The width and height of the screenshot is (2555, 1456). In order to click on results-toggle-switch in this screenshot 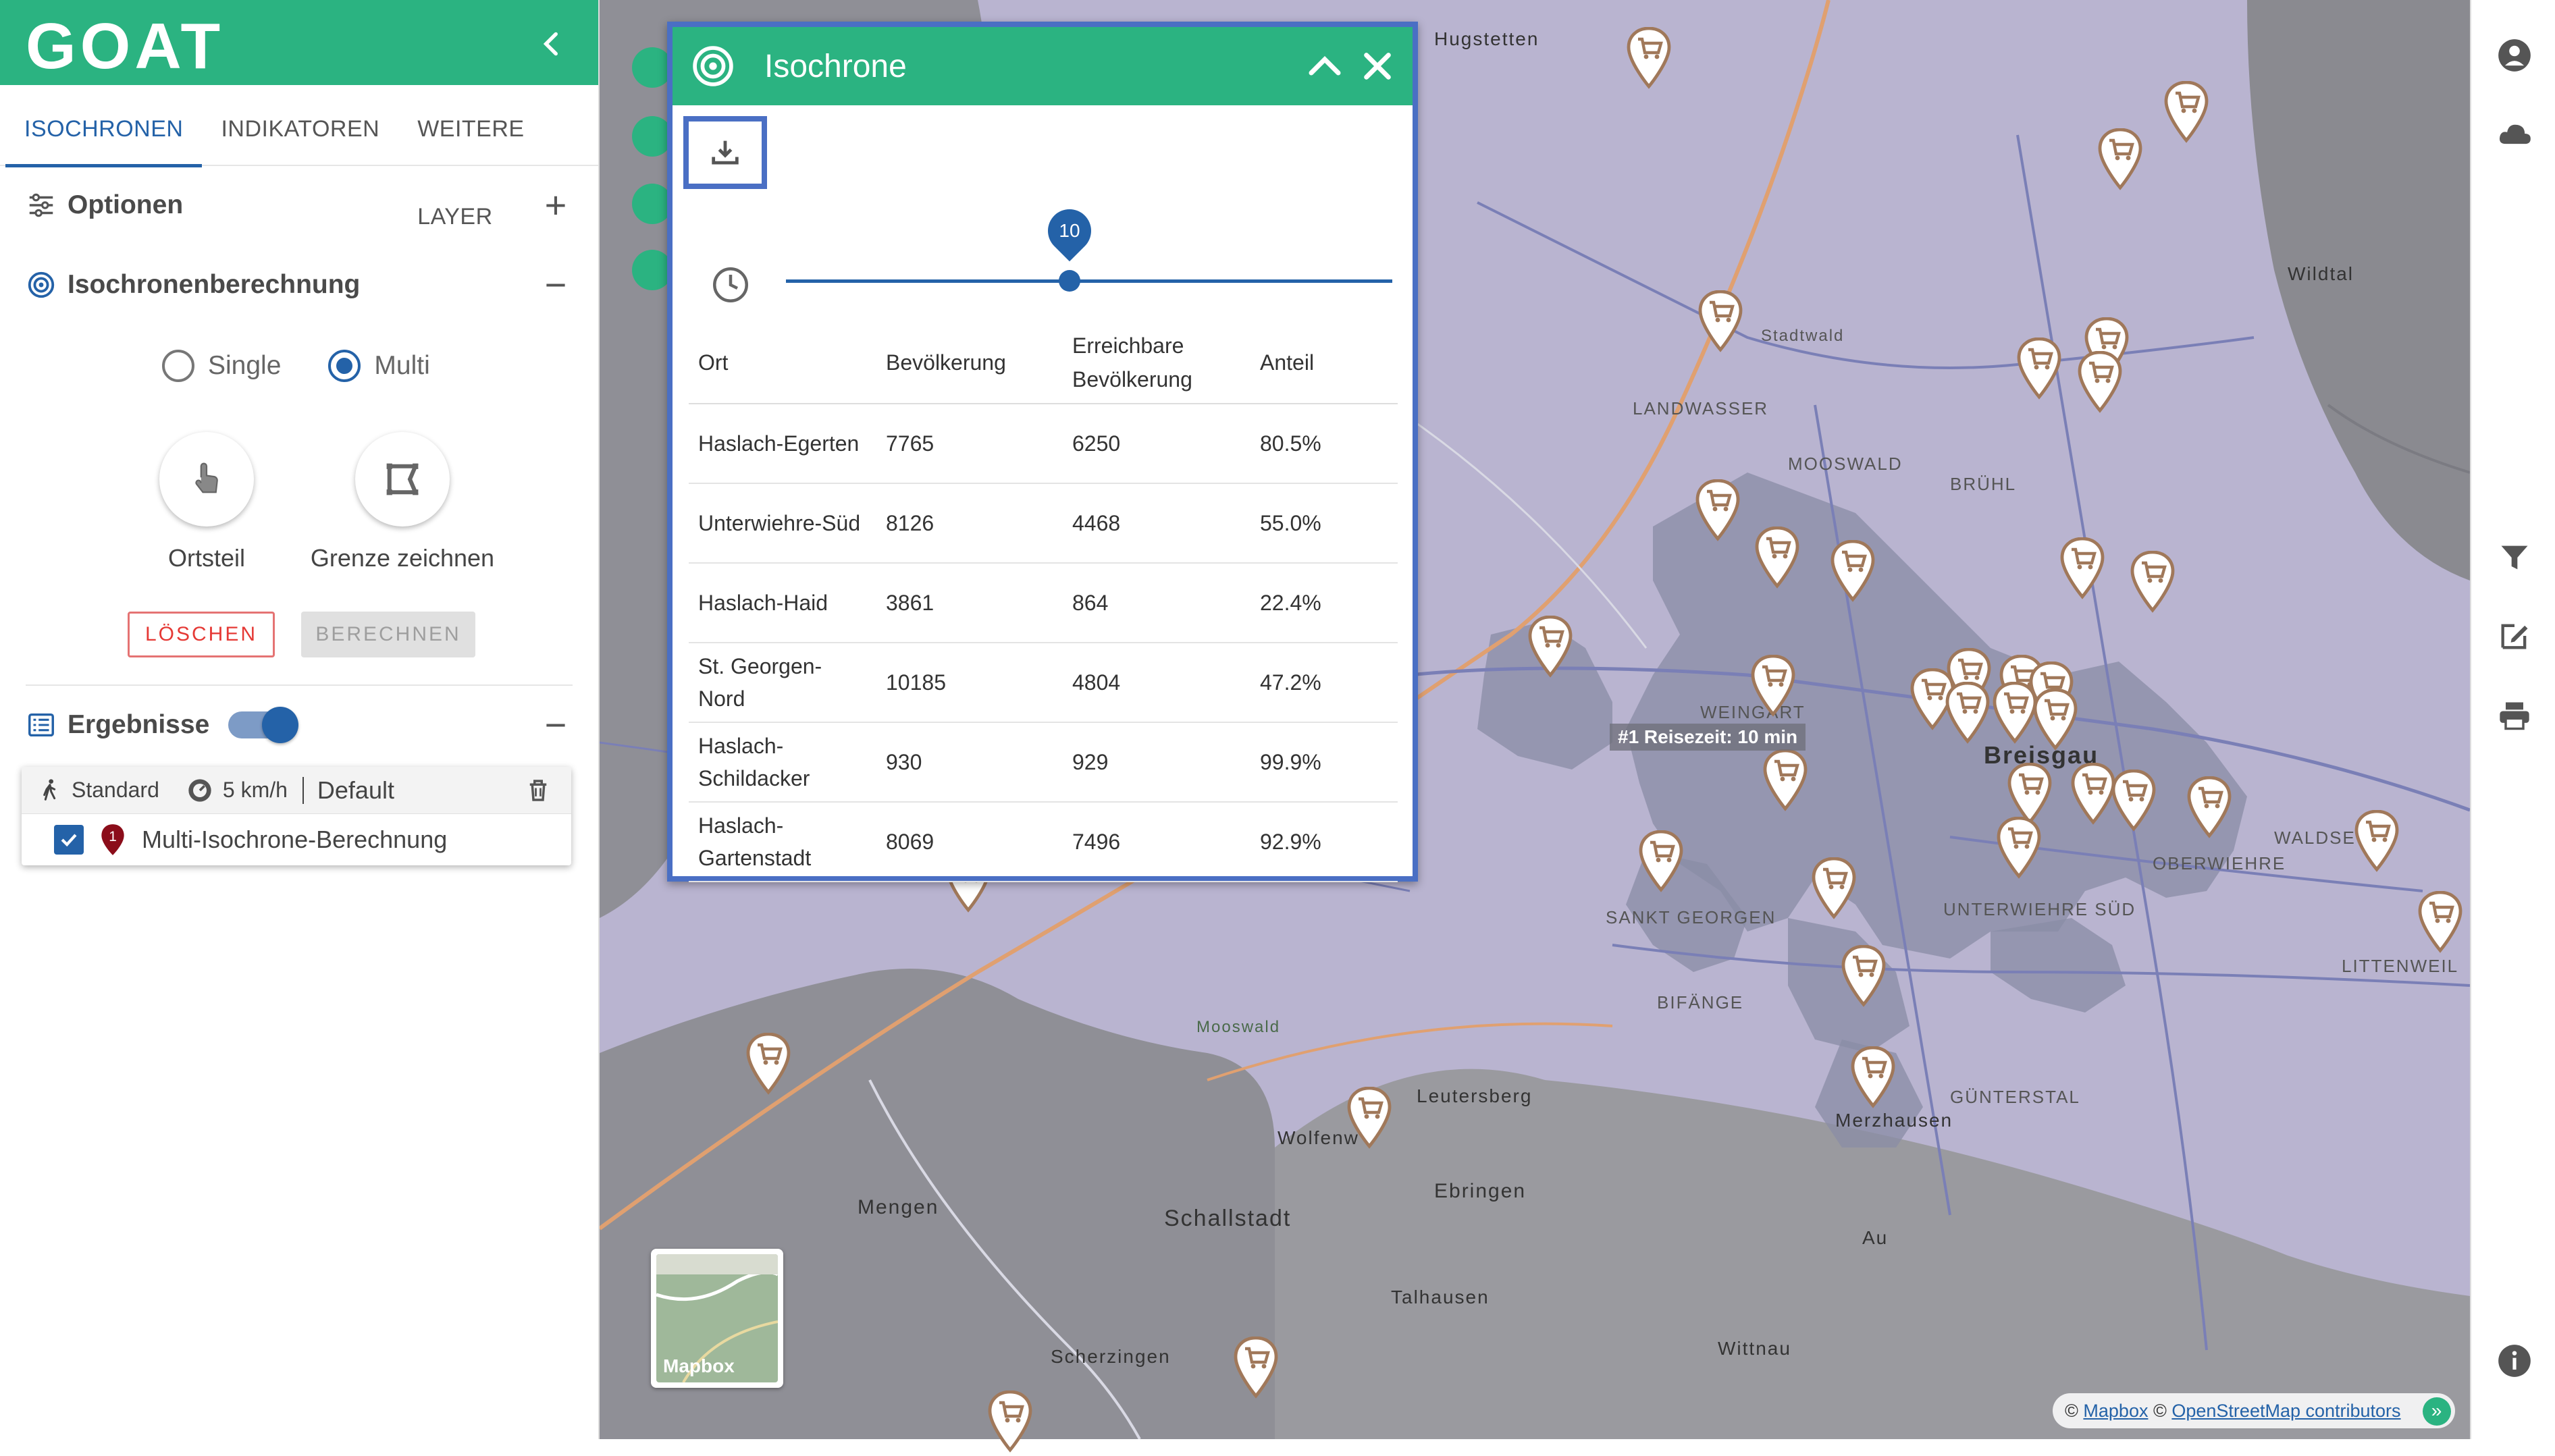, I will do `click(263, 725)`.